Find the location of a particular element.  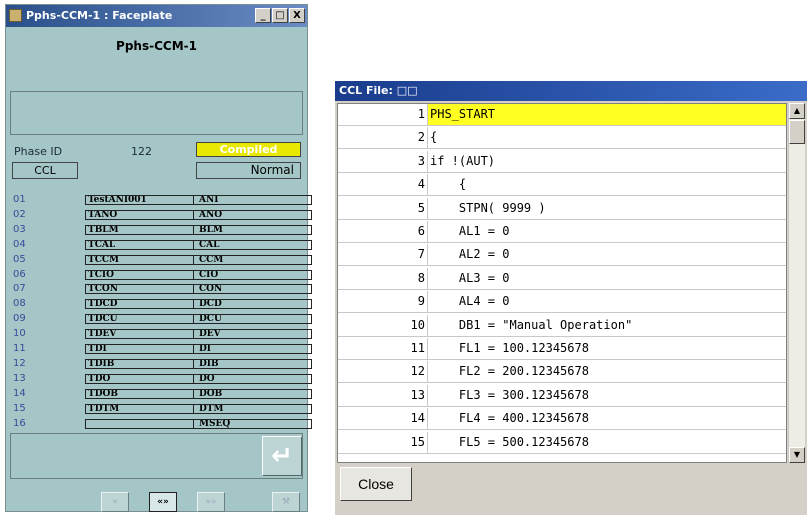

parameter-tag: TDO is located at coordinates (139, 378).